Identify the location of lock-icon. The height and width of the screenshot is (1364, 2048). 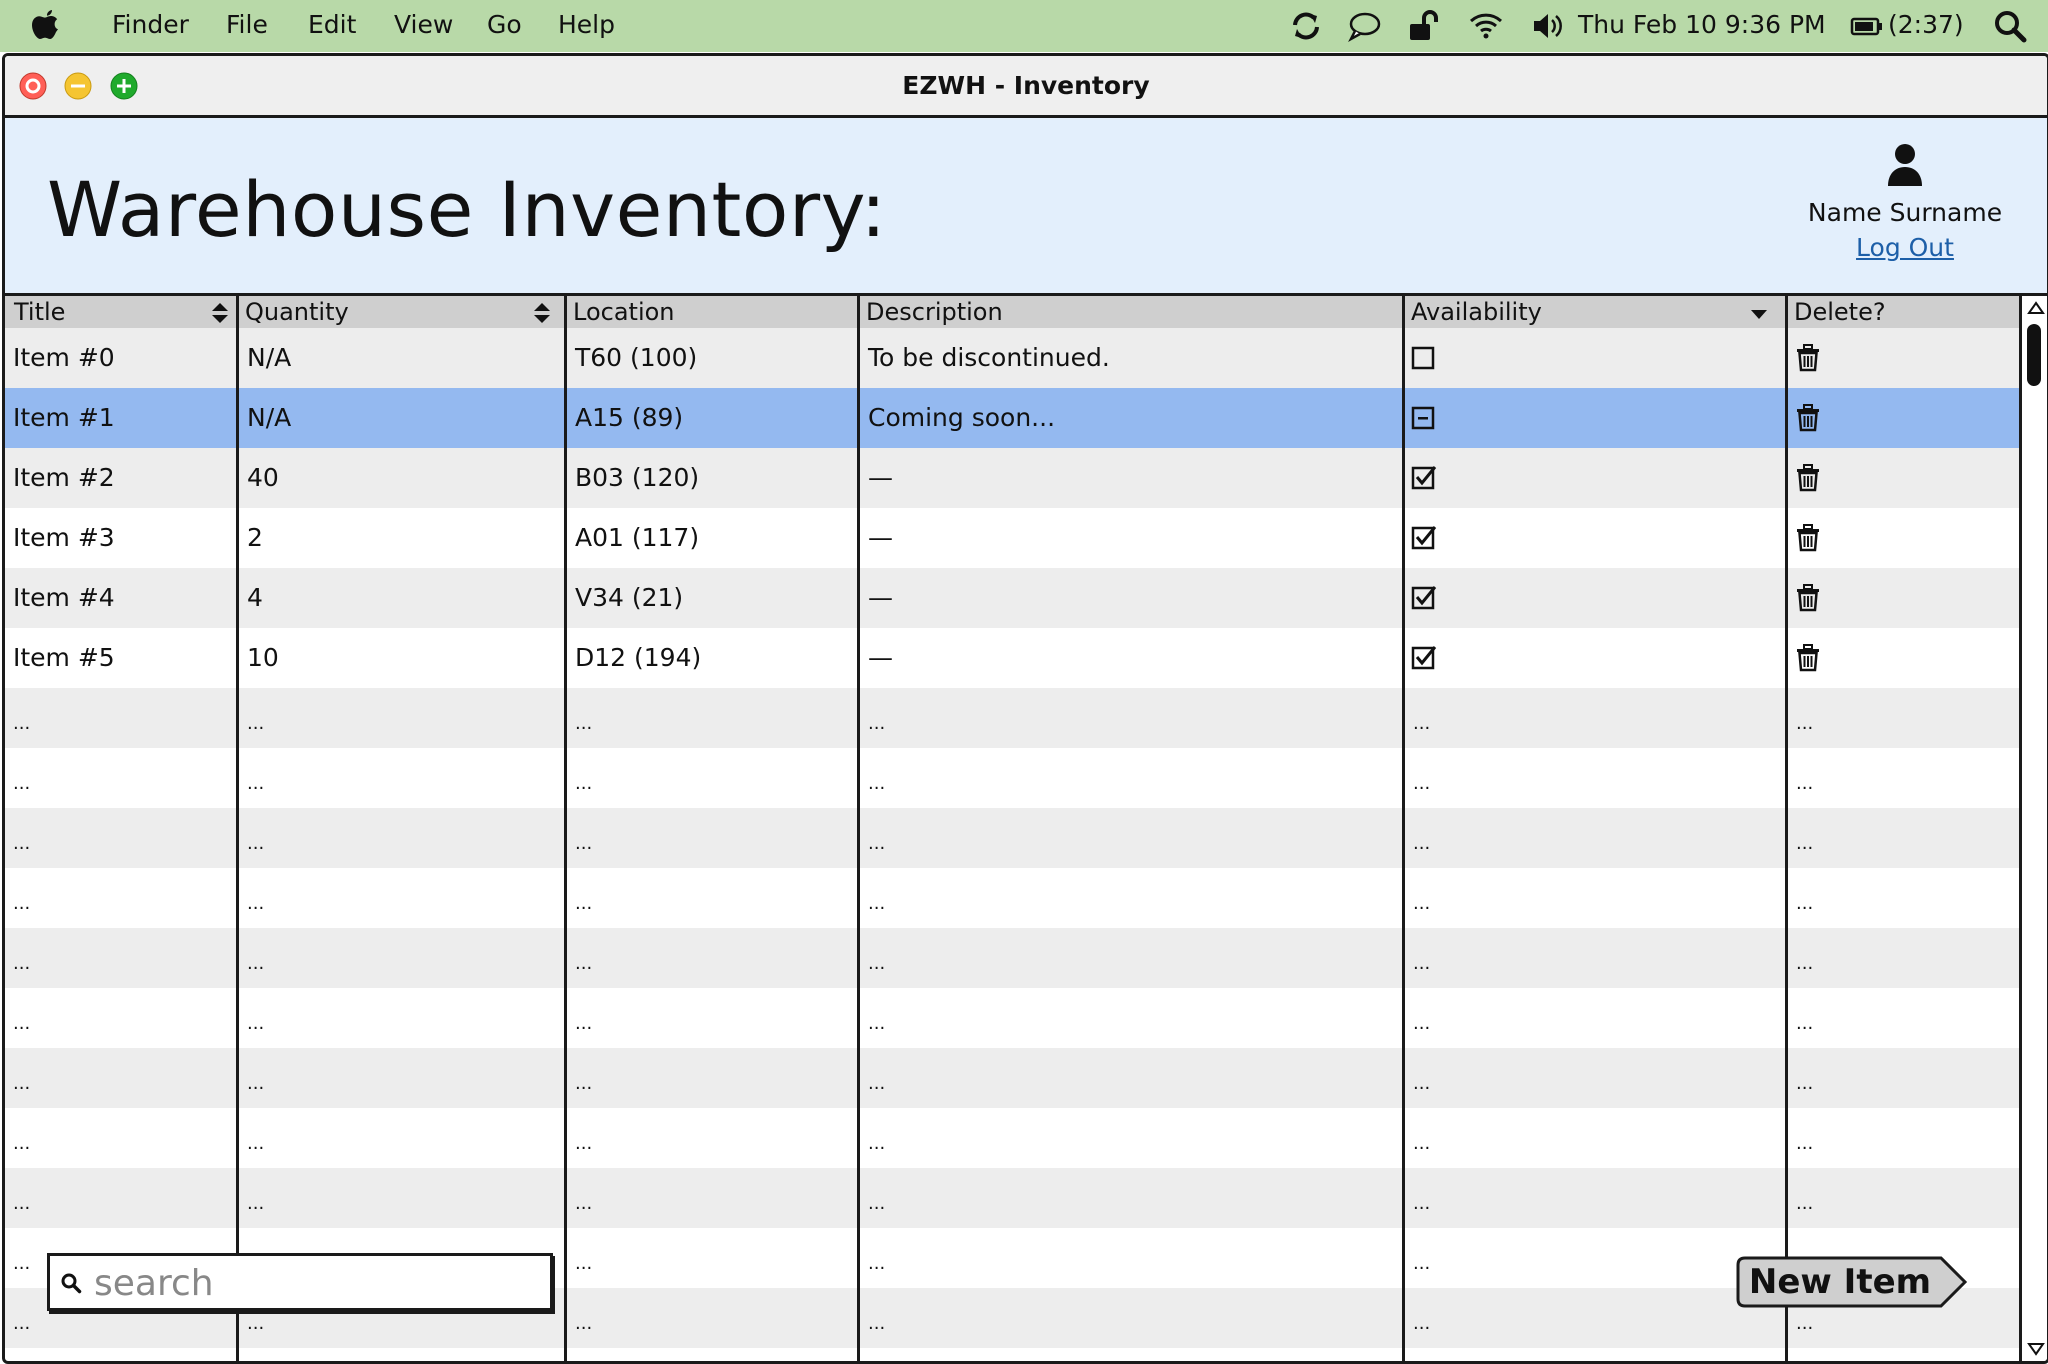
(1424, 26).